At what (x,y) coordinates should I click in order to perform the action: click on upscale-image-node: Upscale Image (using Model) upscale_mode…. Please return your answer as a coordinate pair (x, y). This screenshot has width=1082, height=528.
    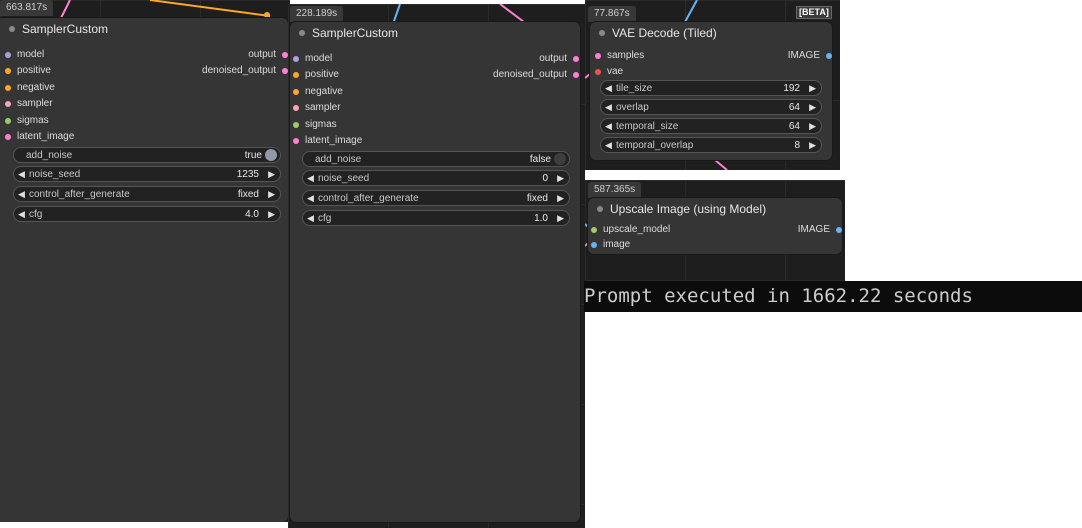
    Looking at the image, I should click on (715, 226).